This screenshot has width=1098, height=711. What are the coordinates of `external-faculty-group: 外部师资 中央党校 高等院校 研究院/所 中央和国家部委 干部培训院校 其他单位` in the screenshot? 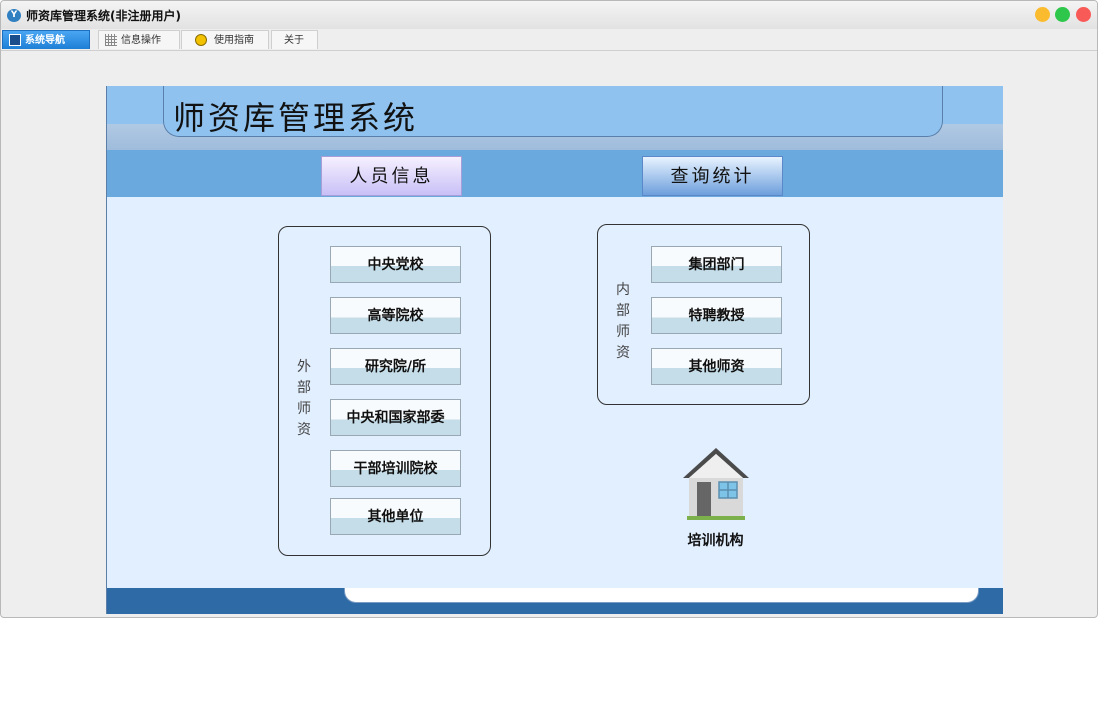 It's located at (384, 391).